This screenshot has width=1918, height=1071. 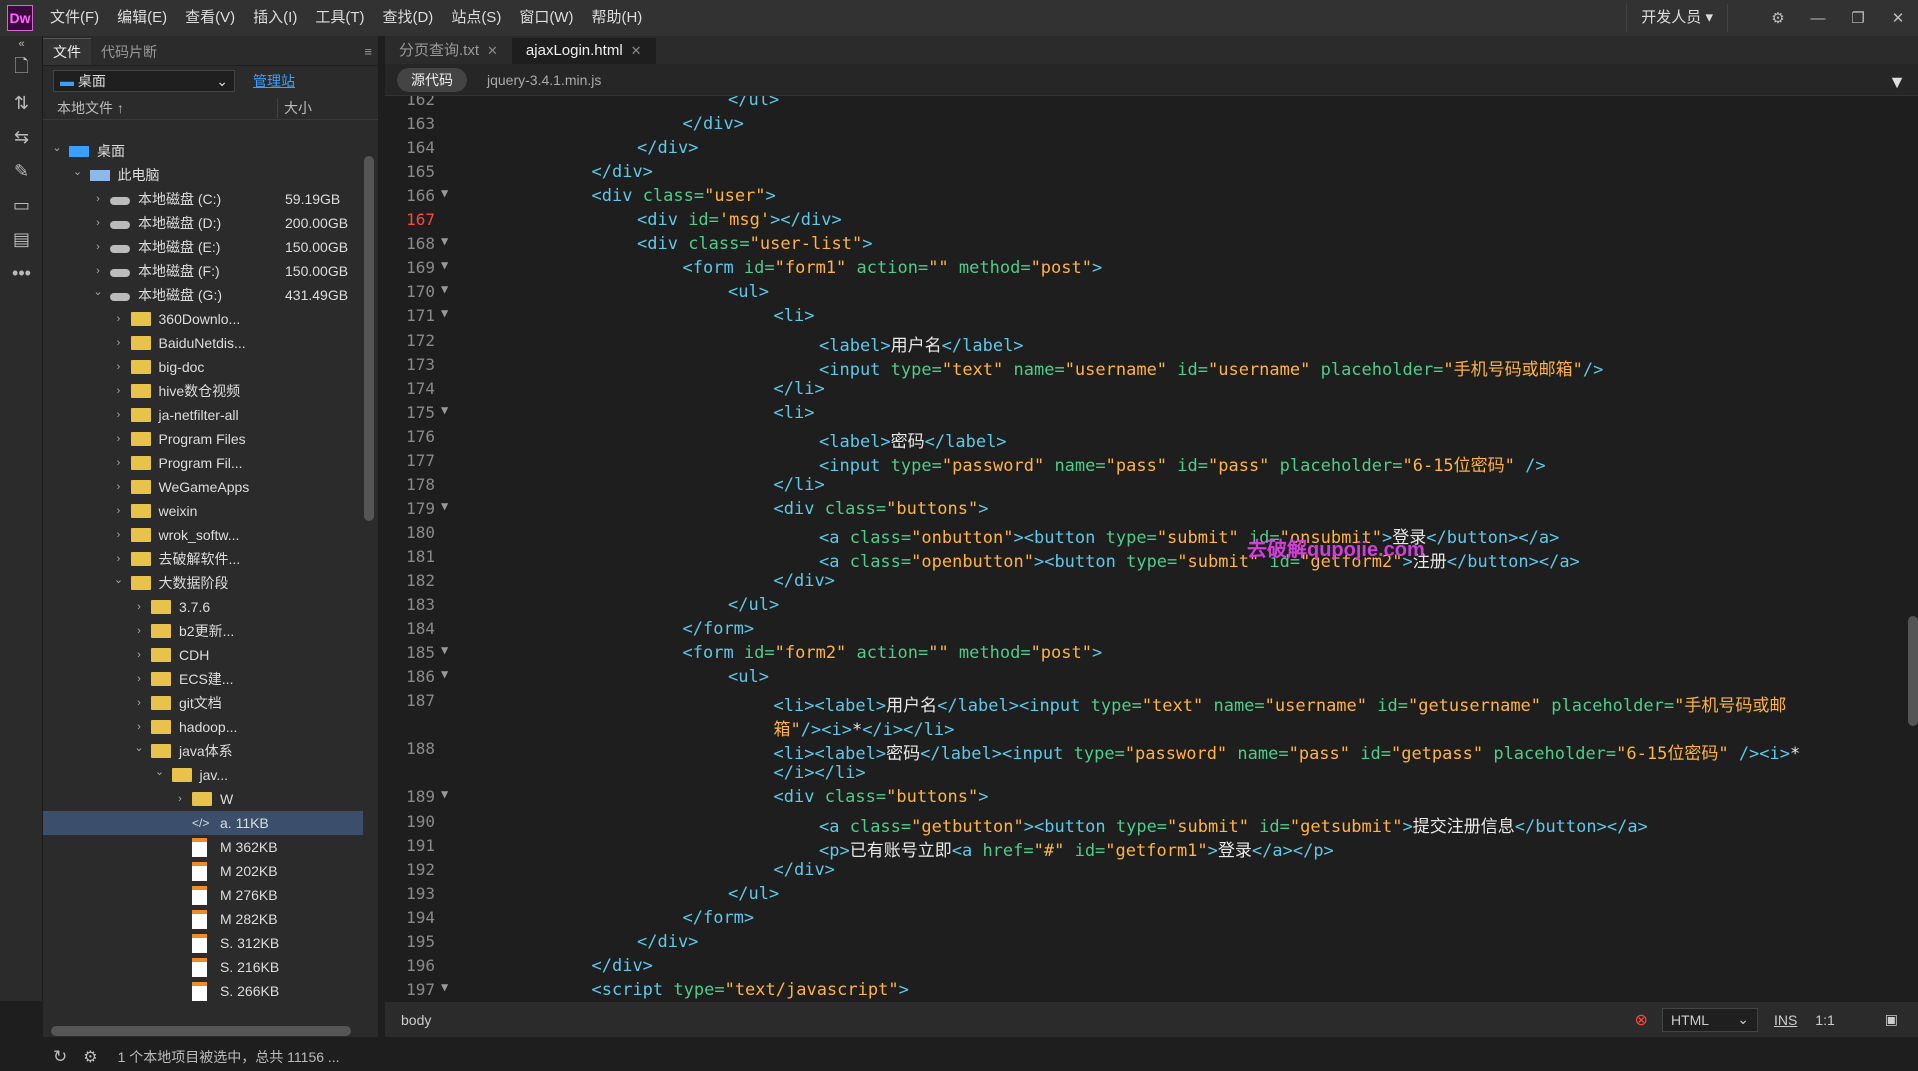 What do you see at coordinates (203, 367) in the screenshot?
I see `tree-row: › big-doc` at bounding box center [203, 367].